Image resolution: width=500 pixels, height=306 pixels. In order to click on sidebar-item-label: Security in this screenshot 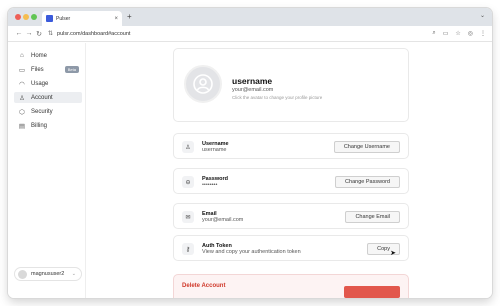, I will do `click(42, 111)`.